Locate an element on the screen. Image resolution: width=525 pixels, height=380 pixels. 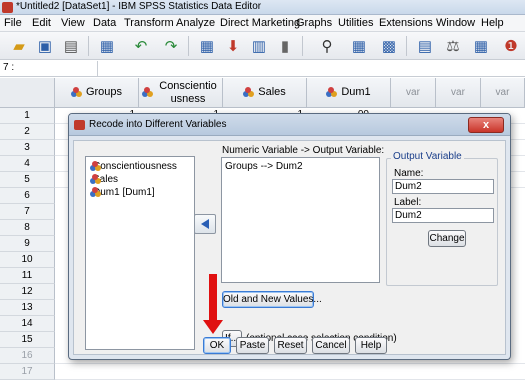
row-header: 10 is located at coordinates (27, 260).